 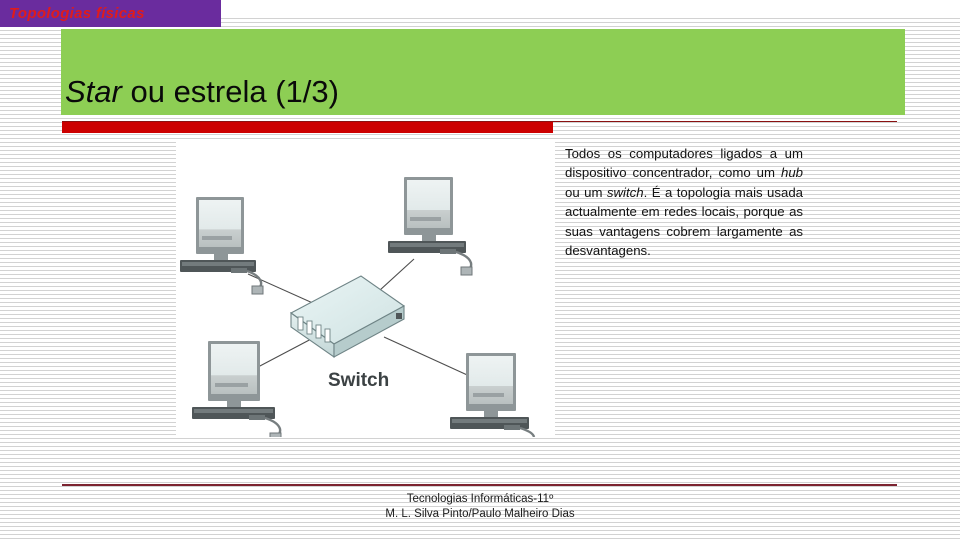 What do you see at coordinates (483, 72) in the screenshot?
I see `page-title: Star ou estrela (1/3)` at bounding box center [483, 72].